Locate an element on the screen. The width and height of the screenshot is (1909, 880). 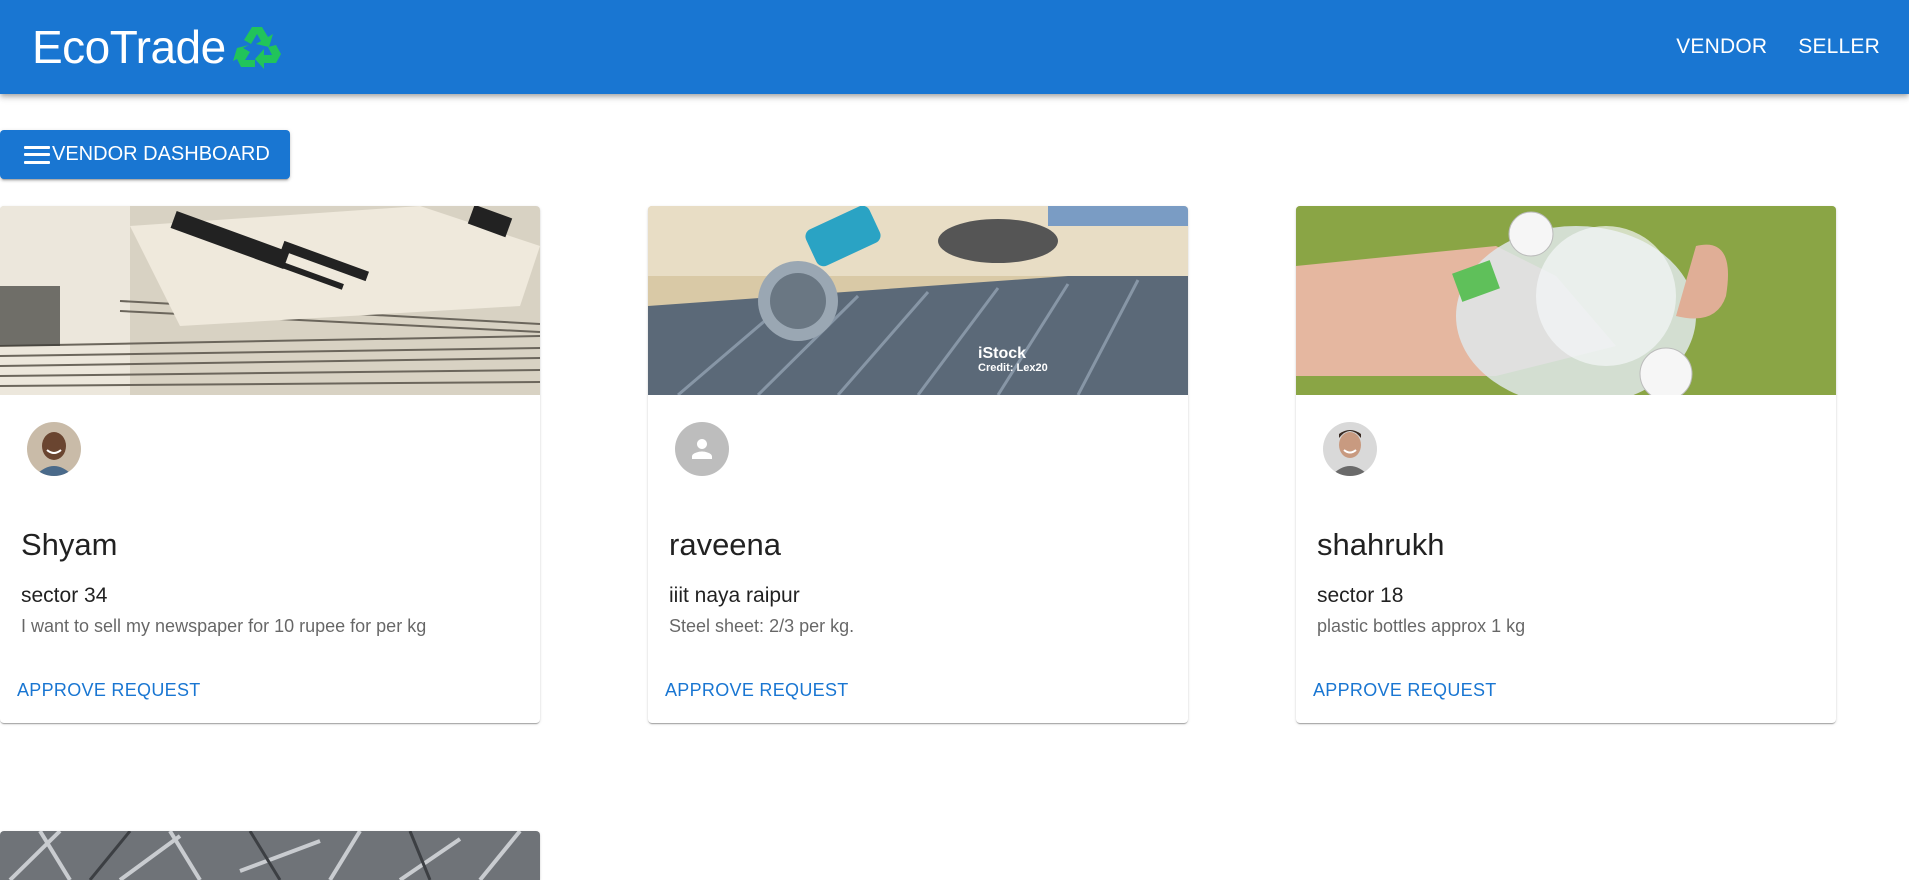
vendor-dashboard-button: VENDOR DASHBOARD is located at coordinates (145, 154).